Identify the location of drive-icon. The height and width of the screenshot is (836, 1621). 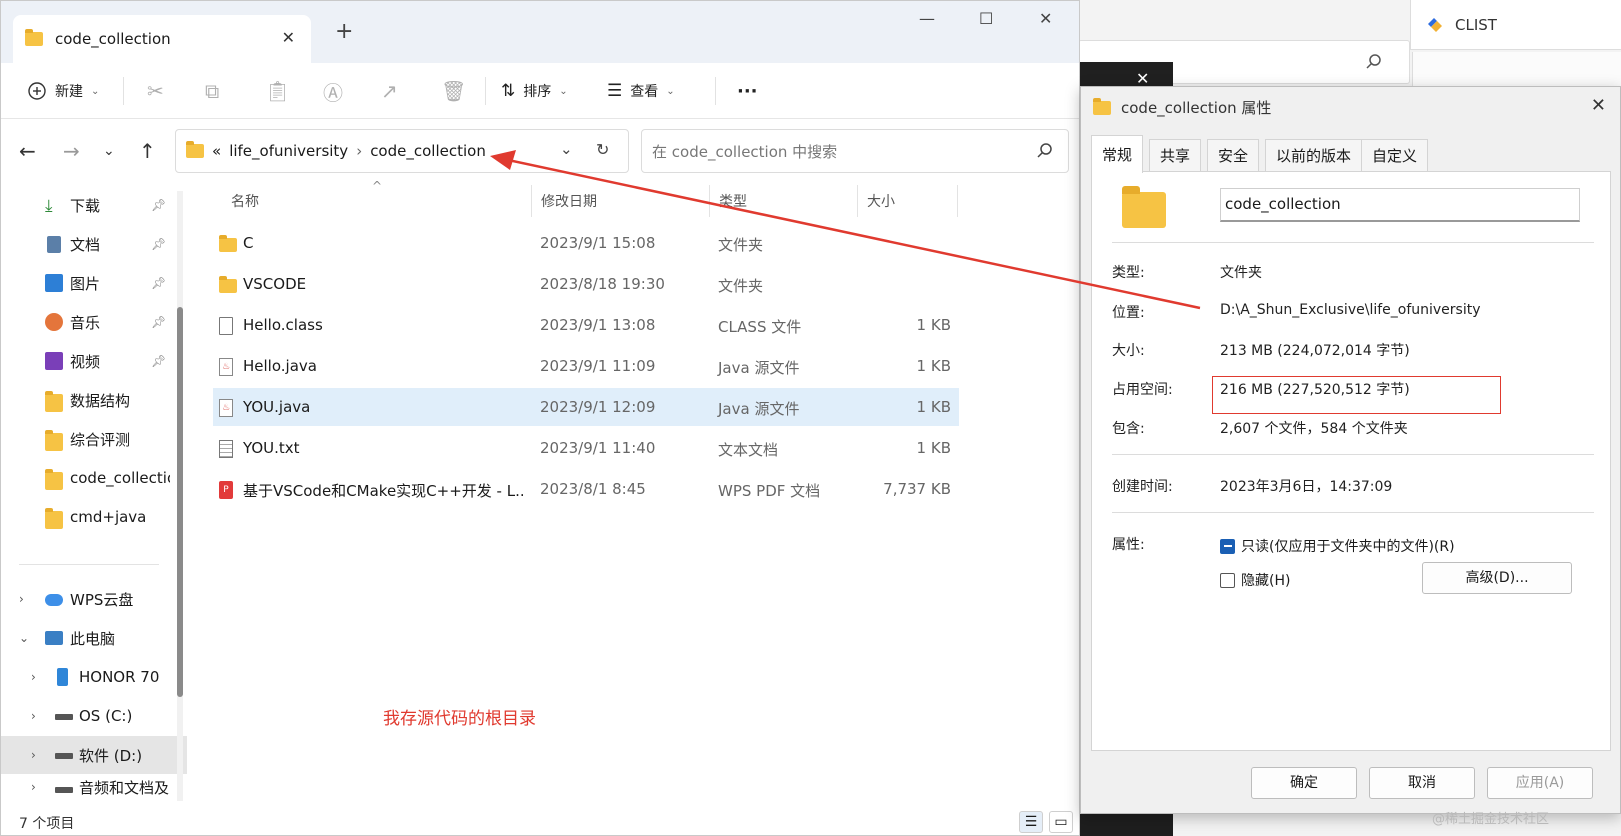
(64, 756).